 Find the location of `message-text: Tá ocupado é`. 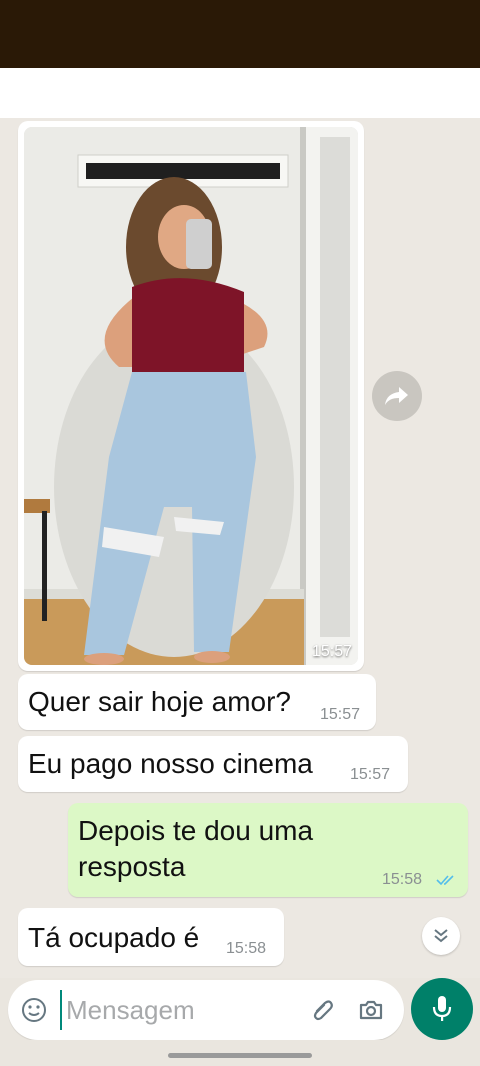

message-text: Tá ocupado é is located at coordinates (114, 937).